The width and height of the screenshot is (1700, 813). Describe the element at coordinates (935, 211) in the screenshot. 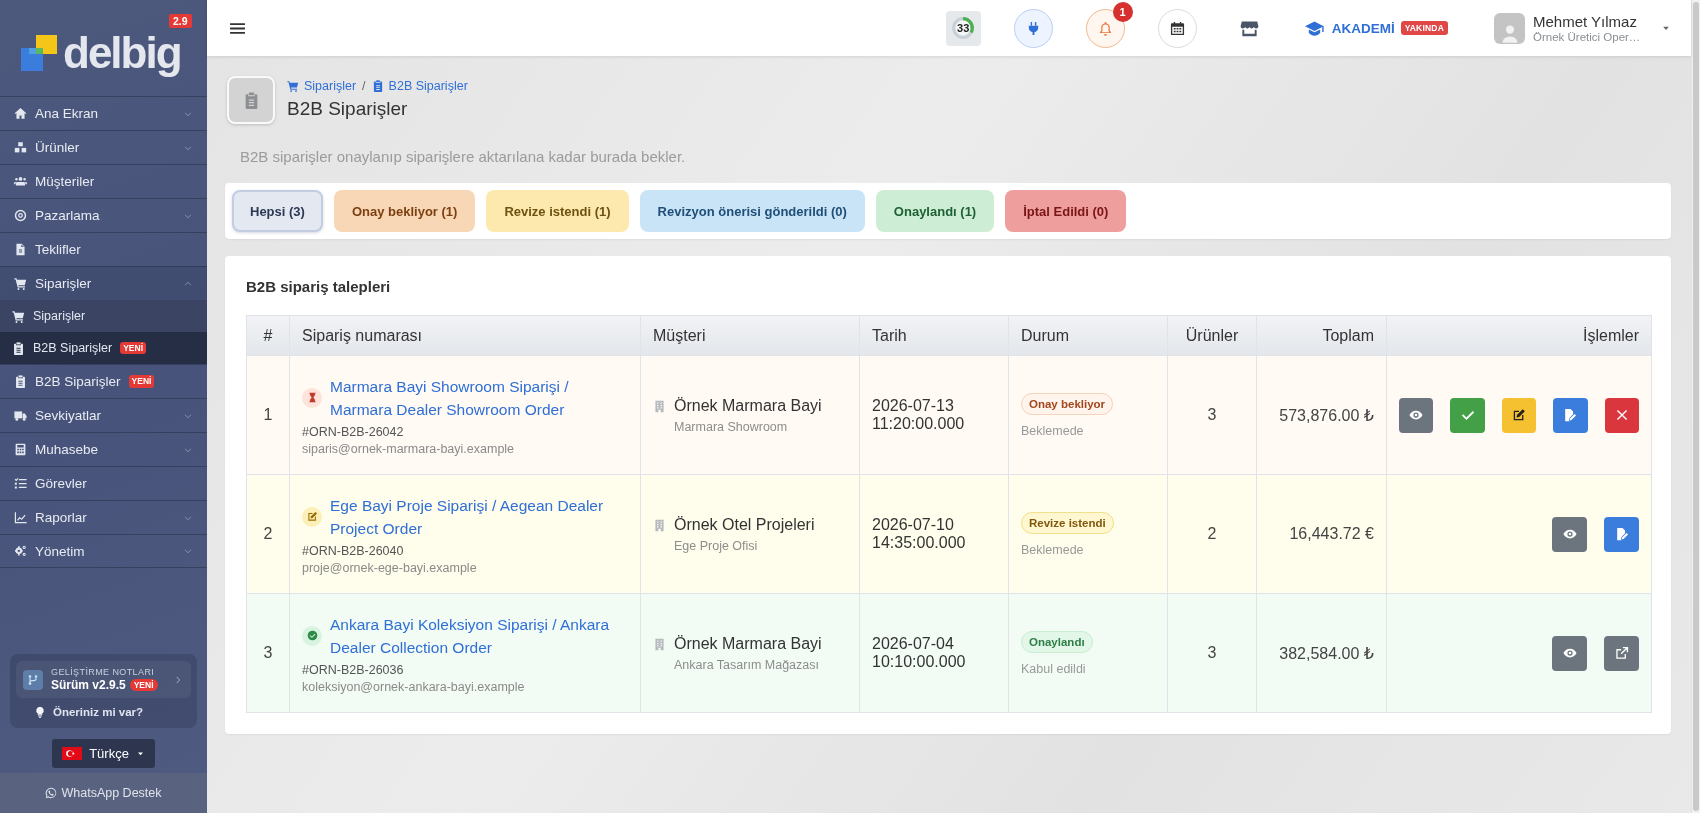

I see `filter-tab: Onaylandı (1)` at that location.